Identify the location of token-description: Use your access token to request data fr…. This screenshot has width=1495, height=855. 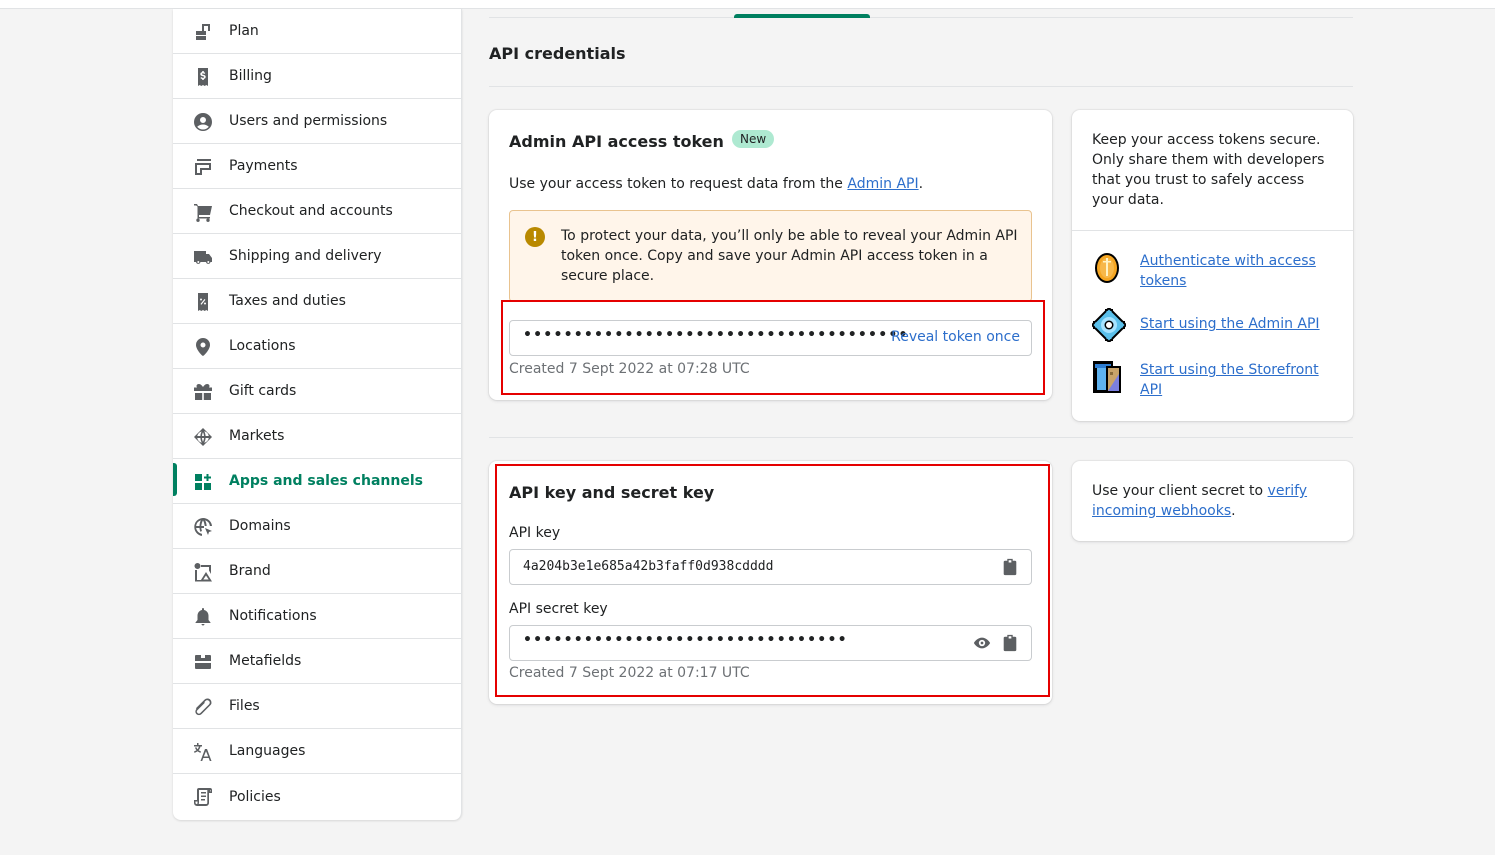
(716, 184).